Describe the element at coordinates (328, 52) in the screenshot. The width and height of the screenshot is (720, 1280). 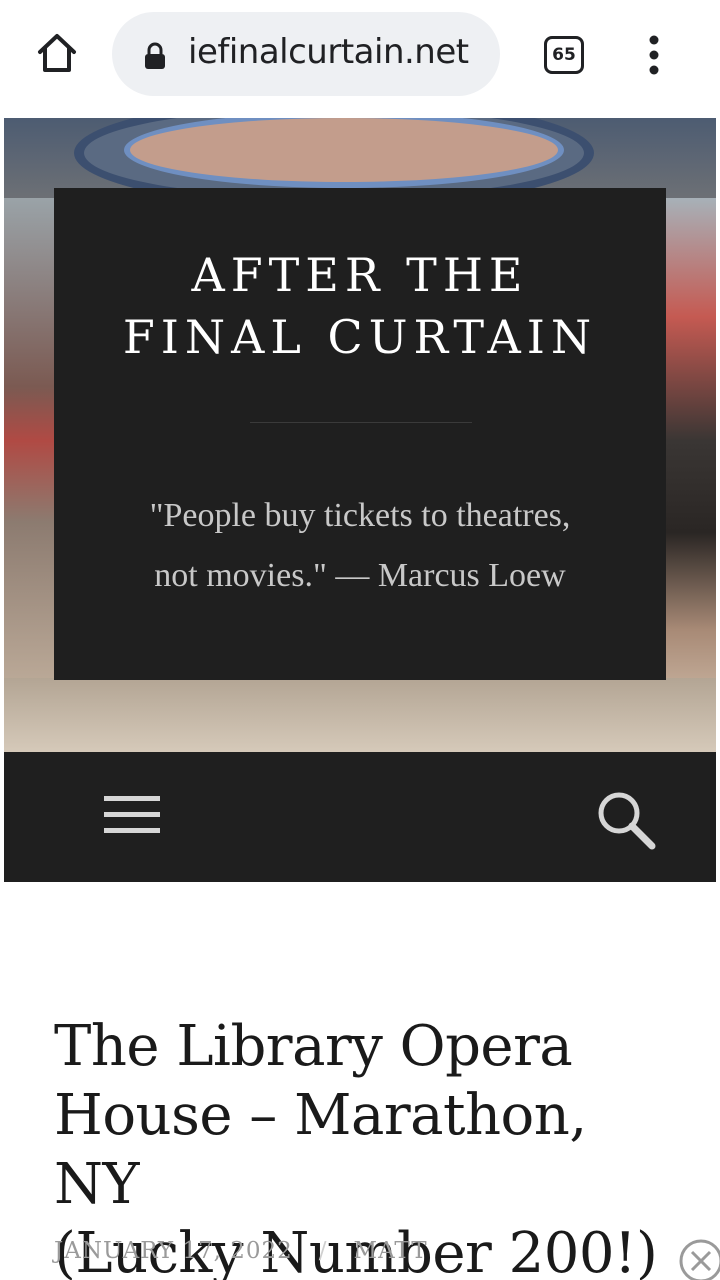
I see `url-text: iefinalcurtain.net` at that location.